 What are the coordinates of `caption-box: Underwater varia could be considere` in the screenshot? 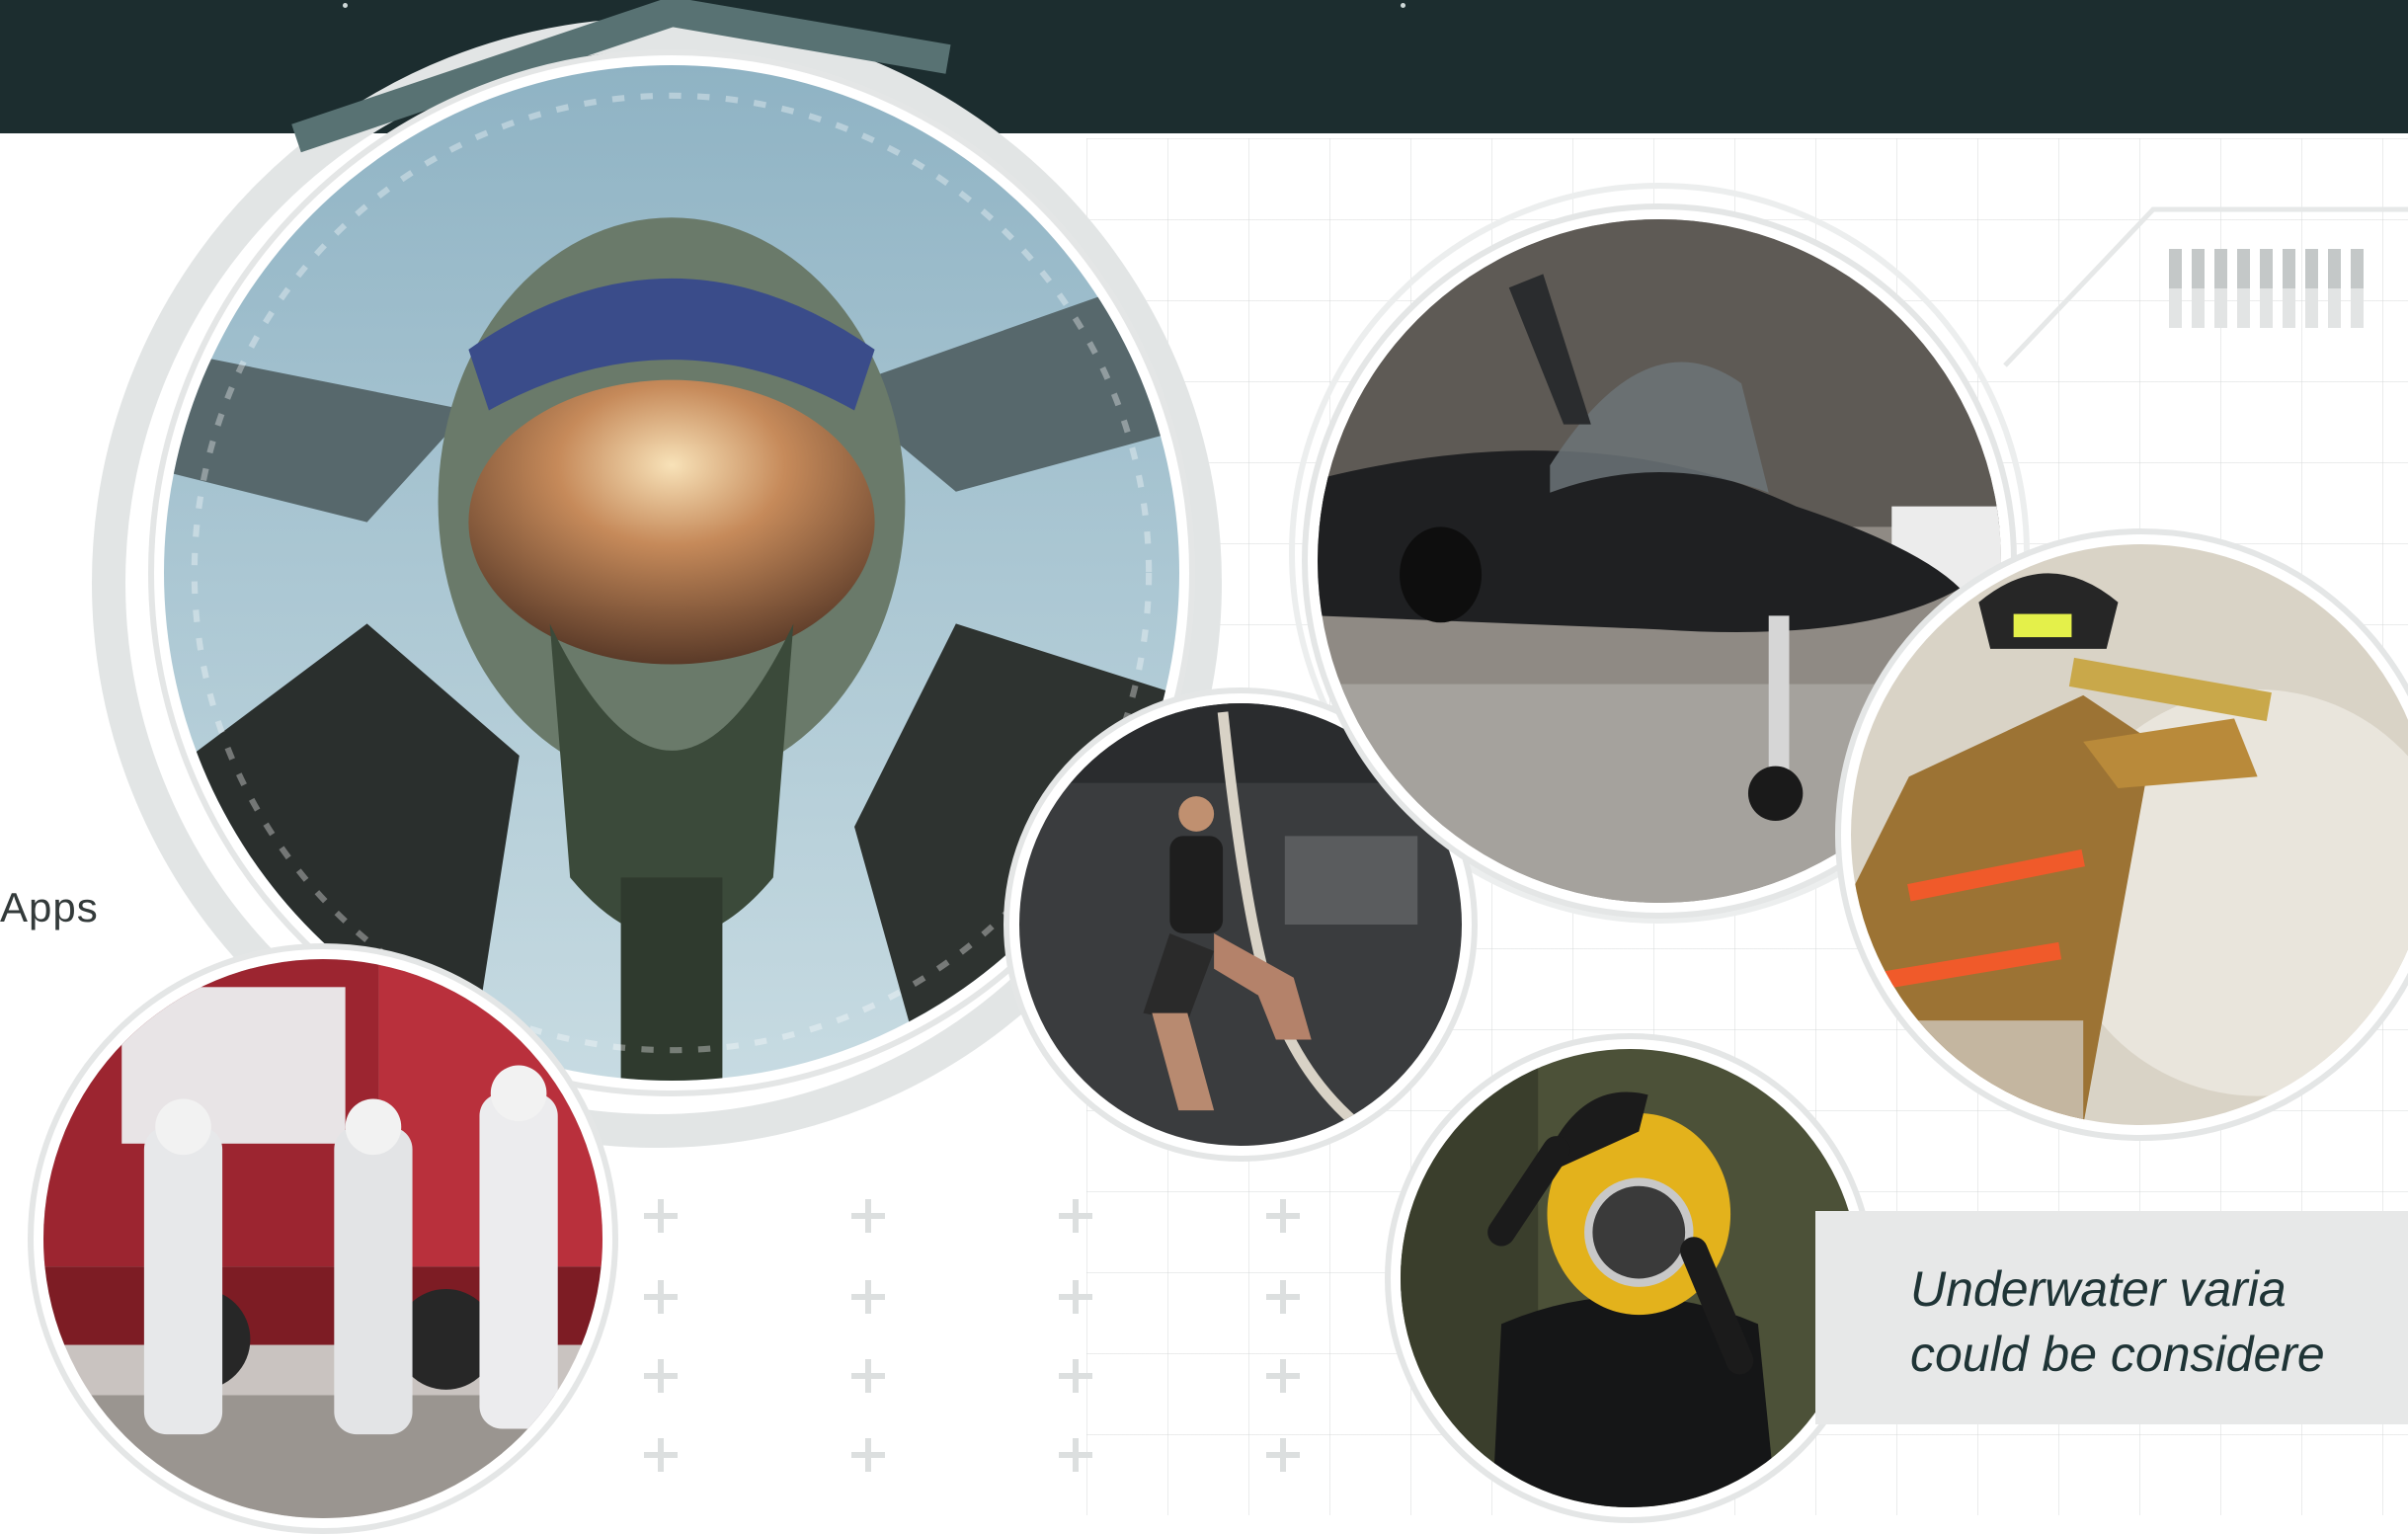 It's located at (2111, 1317).